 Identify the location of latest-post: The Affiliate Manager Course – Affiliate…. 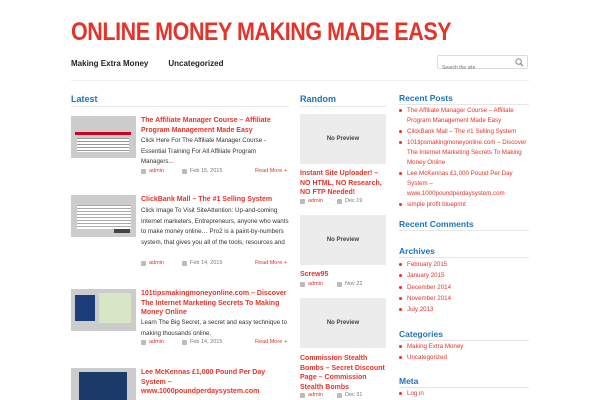
(180, 148).